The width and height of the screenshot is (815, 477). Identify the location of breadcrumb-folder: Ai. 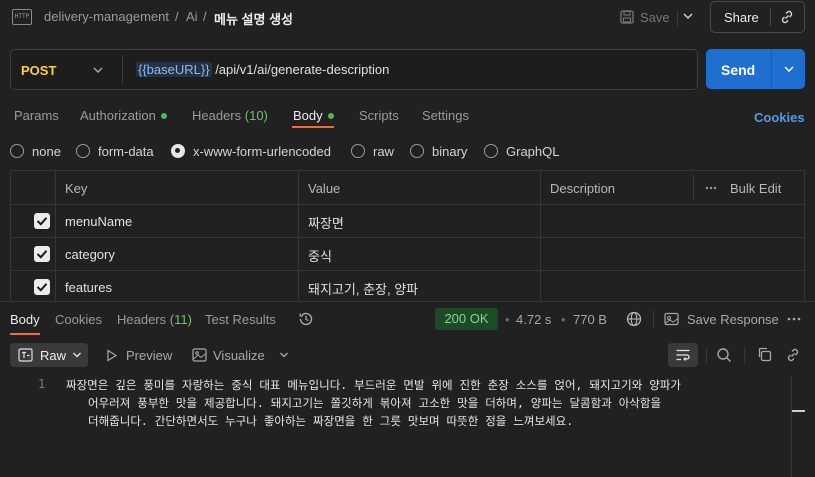
(192, 16).